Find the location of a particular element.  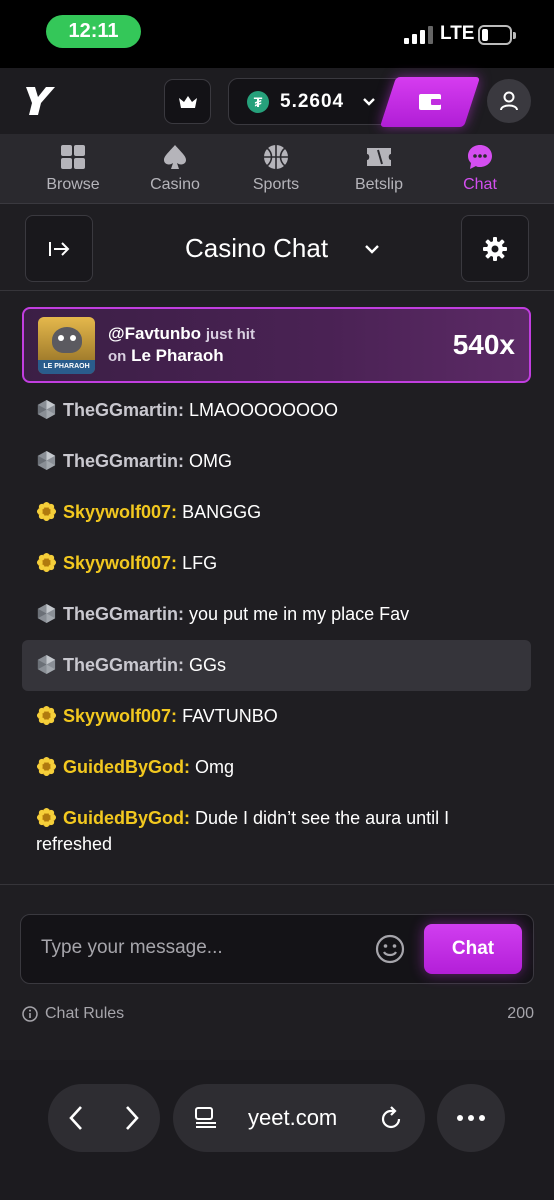

chat-composer: Chat is located at coordinates (277, 949).